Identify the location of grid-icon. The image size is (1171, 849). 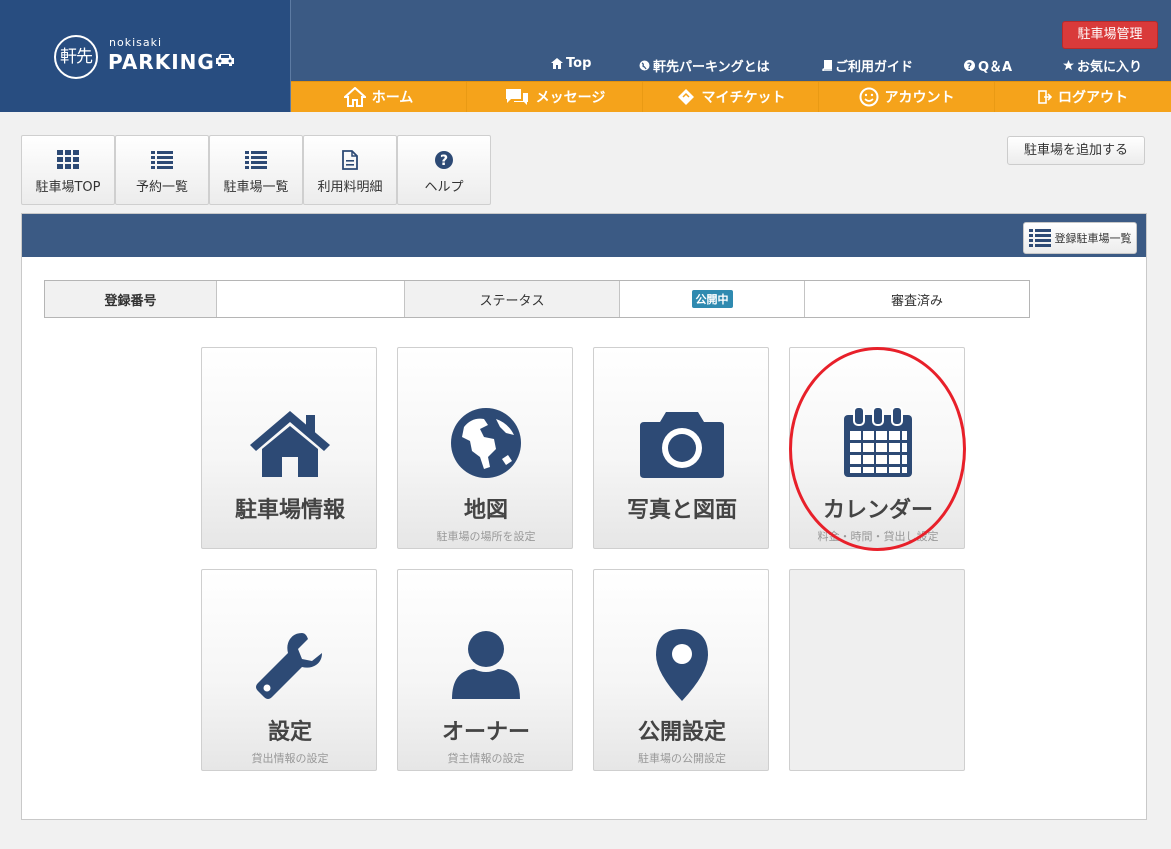
(68, 159).